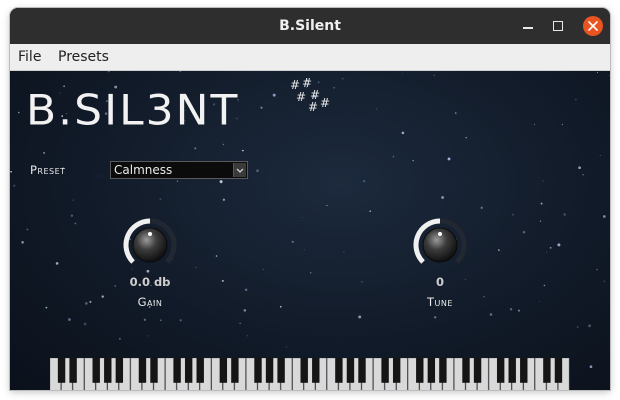 Image resolution: width=620 pixels, height=400 pixels. Describe the element at coordinates (150, 302) in the screenshot. I see `gain-label: Gain` at that location.